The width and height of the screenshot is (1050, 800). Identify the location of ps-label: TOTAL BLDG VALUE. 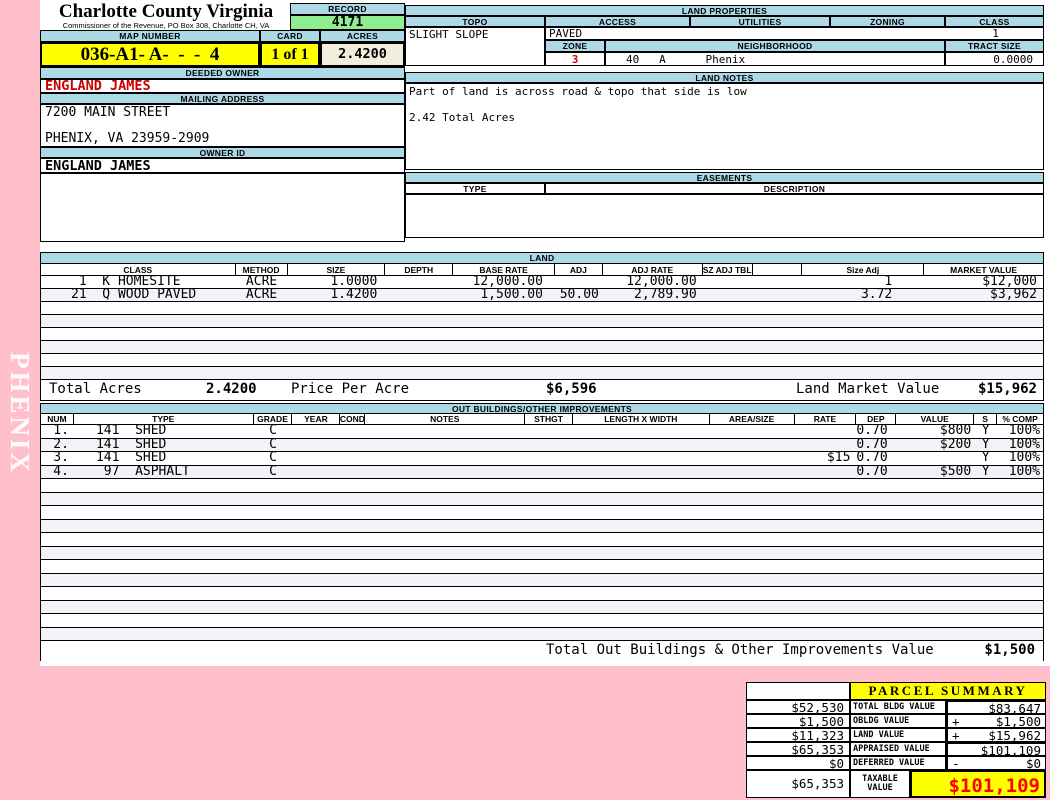
(898, 707).